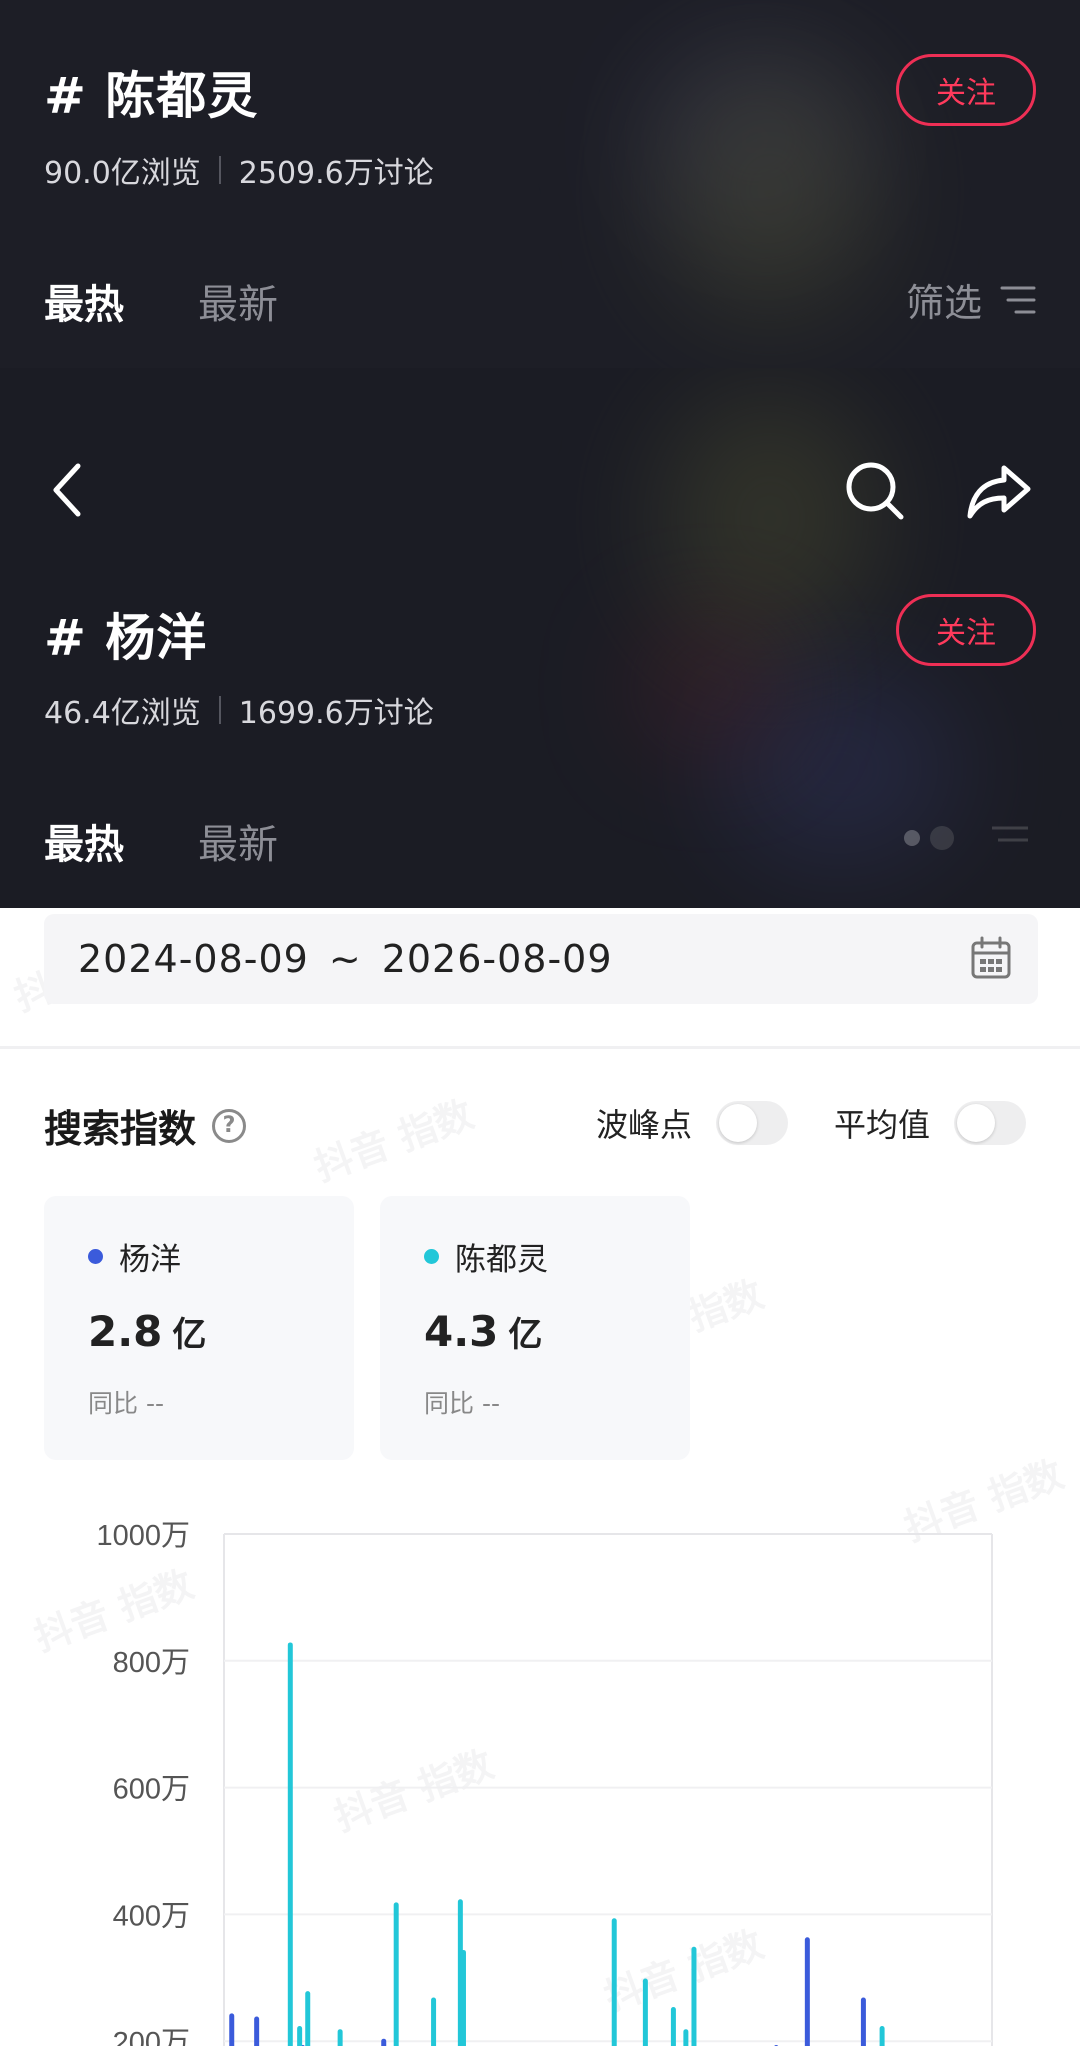 This screenshot has height=2046, width=1080. Describe the element at coordinates (151, 1790) in the screenshot. I see `y-tick-label: 600万` at that location.